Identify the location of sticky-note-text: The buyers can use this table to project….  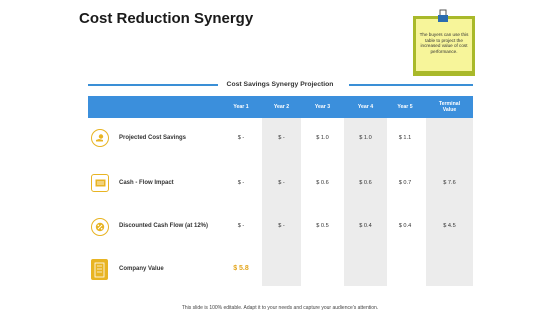
(444, 45).